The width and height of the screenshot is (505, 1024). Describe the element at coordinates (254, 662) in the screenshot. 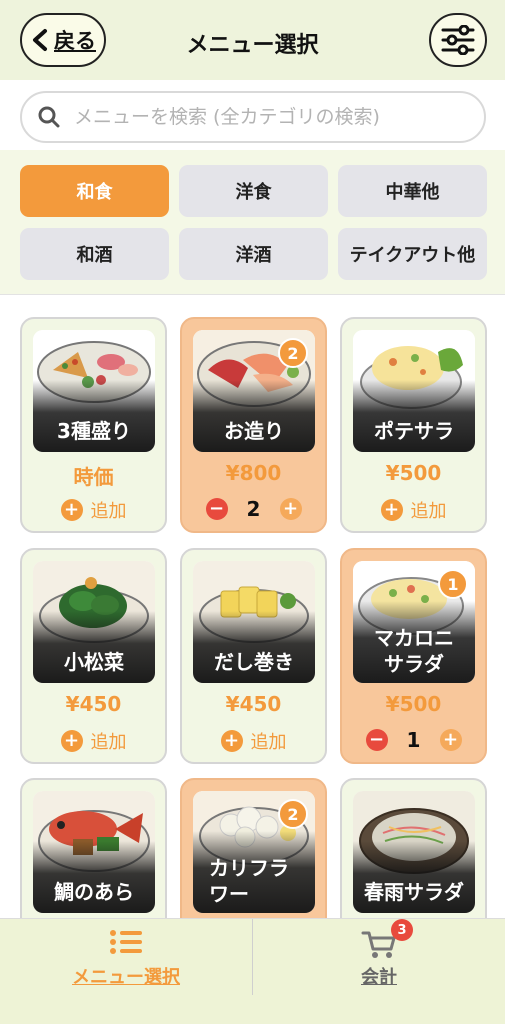

I see `dish-name: だし巻き` at that location.